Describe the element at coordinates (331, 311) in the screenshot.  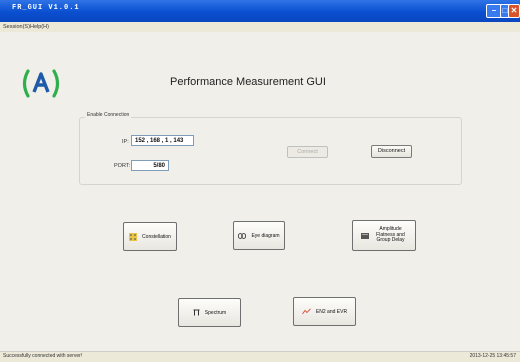
I see `ebno-evm-label: EN2 and EVR` at that location.